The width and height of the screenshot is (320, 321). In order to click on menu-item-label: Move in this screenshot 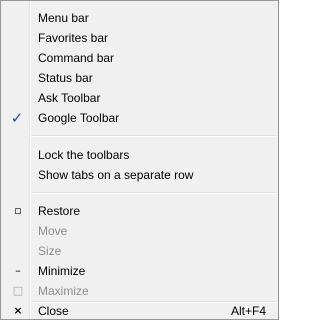, I will do `click(53, 231)`.